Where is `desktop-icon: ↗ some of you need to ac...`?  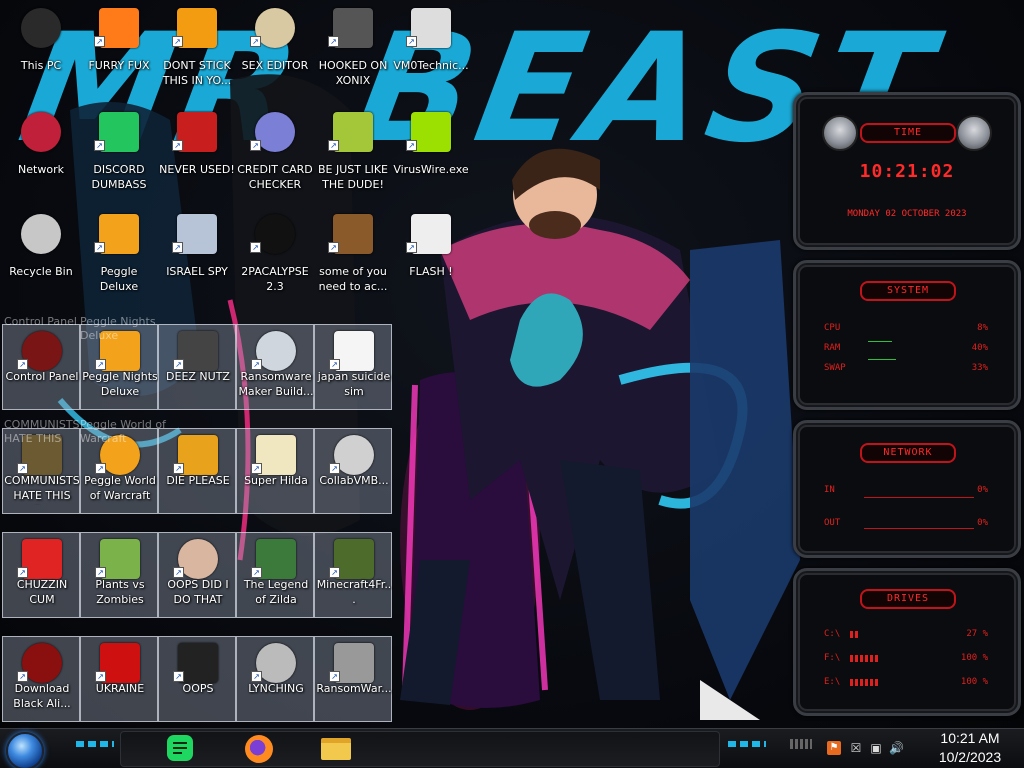
desktop-icon: ↗ some of you need to ac... is located at coordinates (353, 258).